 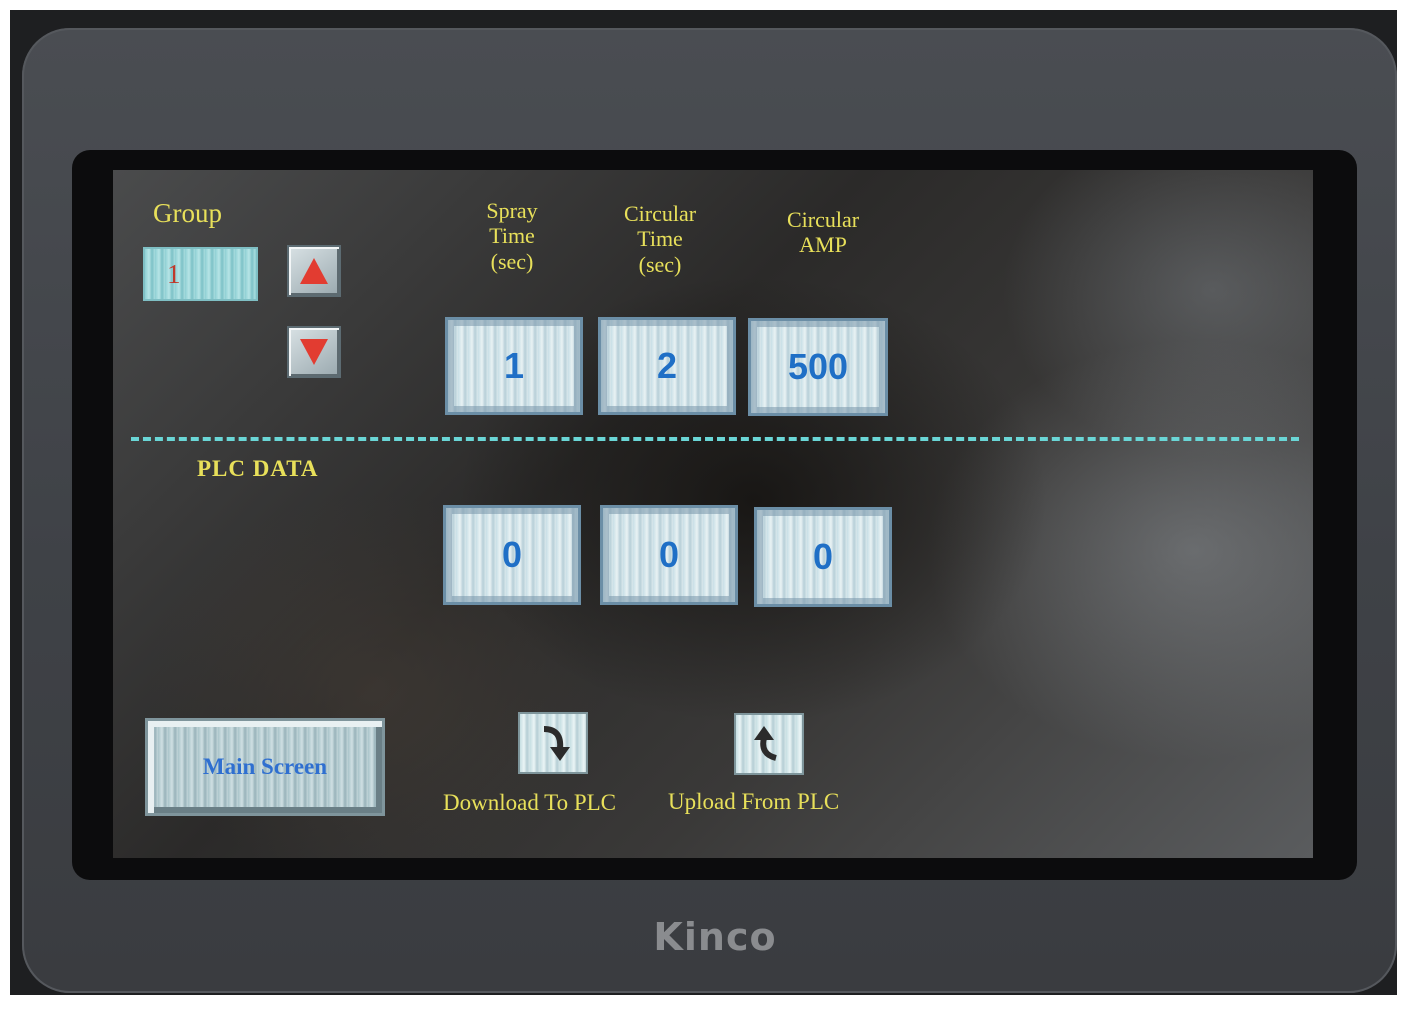 I want to click on arrow-down-icon, so click(x=314, y=352).